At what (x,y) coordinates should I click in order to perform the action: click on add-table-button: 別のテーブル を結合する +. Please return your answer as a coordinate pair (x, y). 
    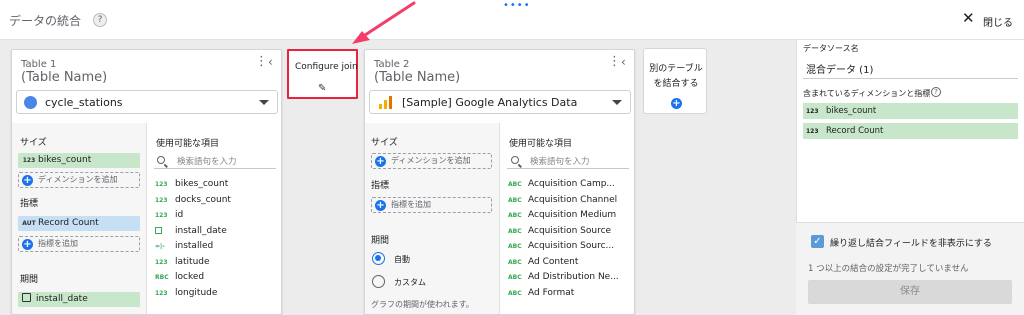
    Looking at the image, I should click on (675, 81).